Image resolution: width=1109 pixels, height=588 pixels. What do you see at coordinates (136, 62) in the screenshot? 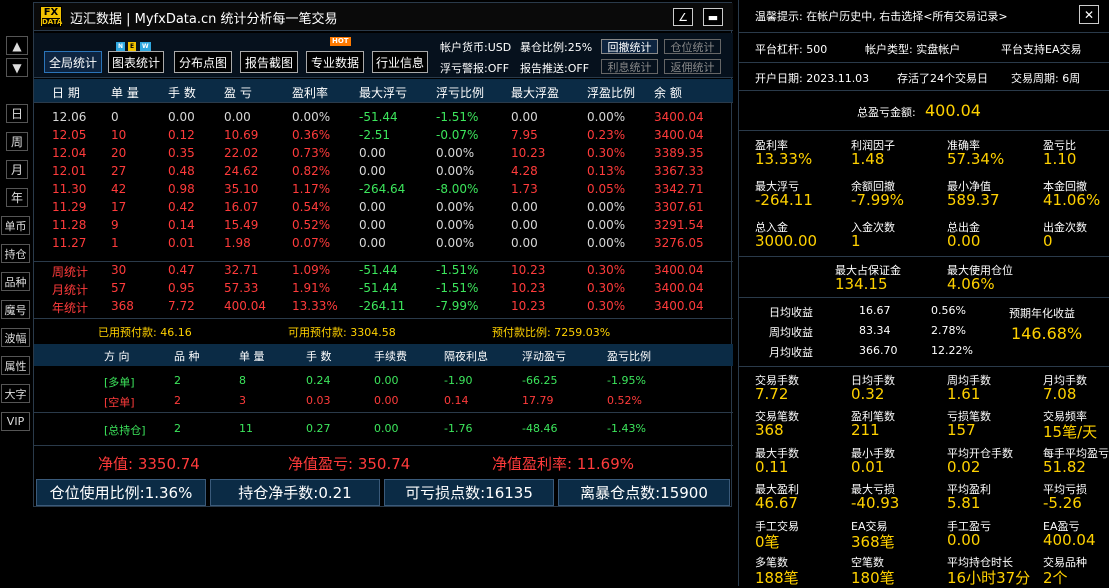
I see `chart-stats-button: 图表统计` at bounding box center [136, 62].